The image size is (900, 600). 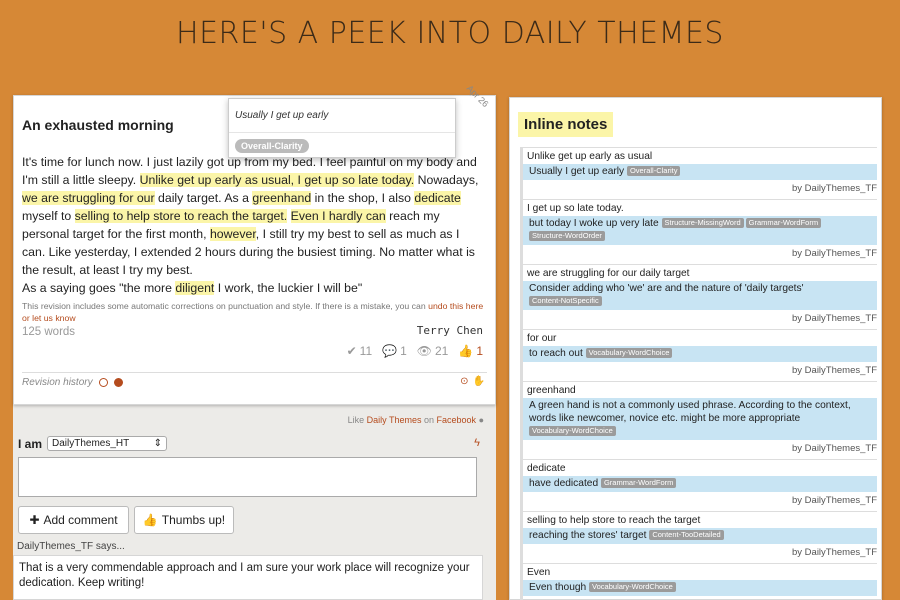 What do you see at coordinates (565, 483) in the screenshot?
I see `note-correction-text: have dedicated` at bounding box center [565, 483].